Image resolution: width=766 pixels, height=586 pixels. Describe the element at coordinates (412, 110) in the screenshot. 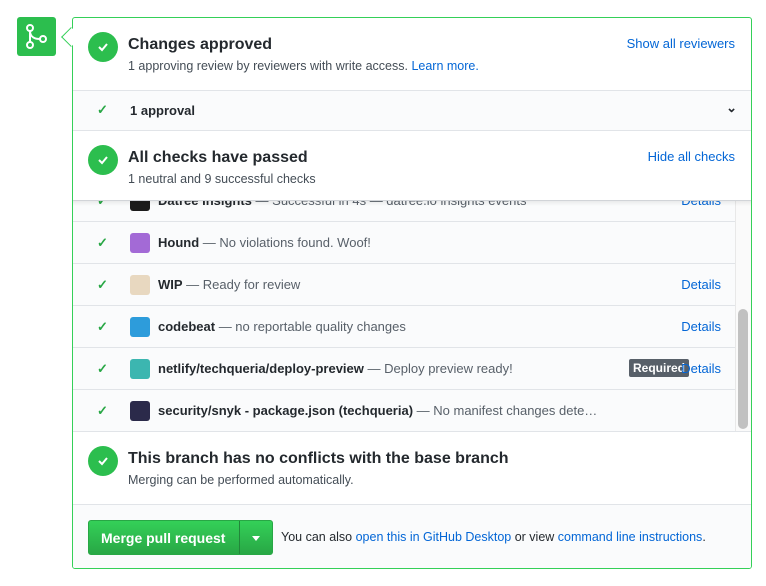

I see `approval-row: ✓ 1 approval ⌄` at that location.